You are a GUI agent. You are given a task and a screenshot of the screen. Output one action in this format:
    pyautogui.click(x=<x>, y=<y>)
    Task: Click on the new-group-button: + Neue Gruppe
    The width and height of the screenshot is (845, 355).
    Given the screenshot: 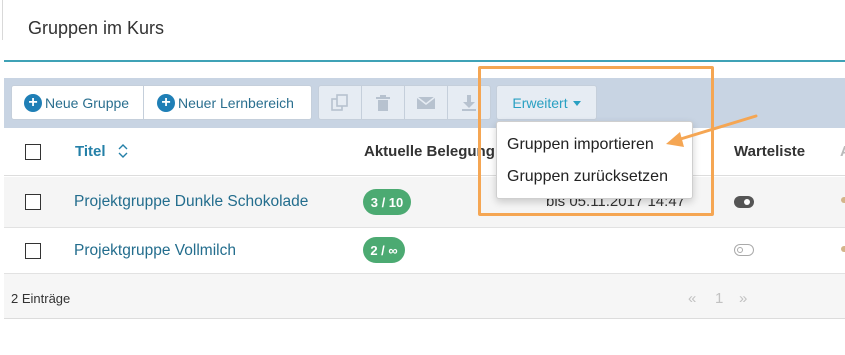 What is the action you would take?
    pyautogui.click(x=77, y=102)
    